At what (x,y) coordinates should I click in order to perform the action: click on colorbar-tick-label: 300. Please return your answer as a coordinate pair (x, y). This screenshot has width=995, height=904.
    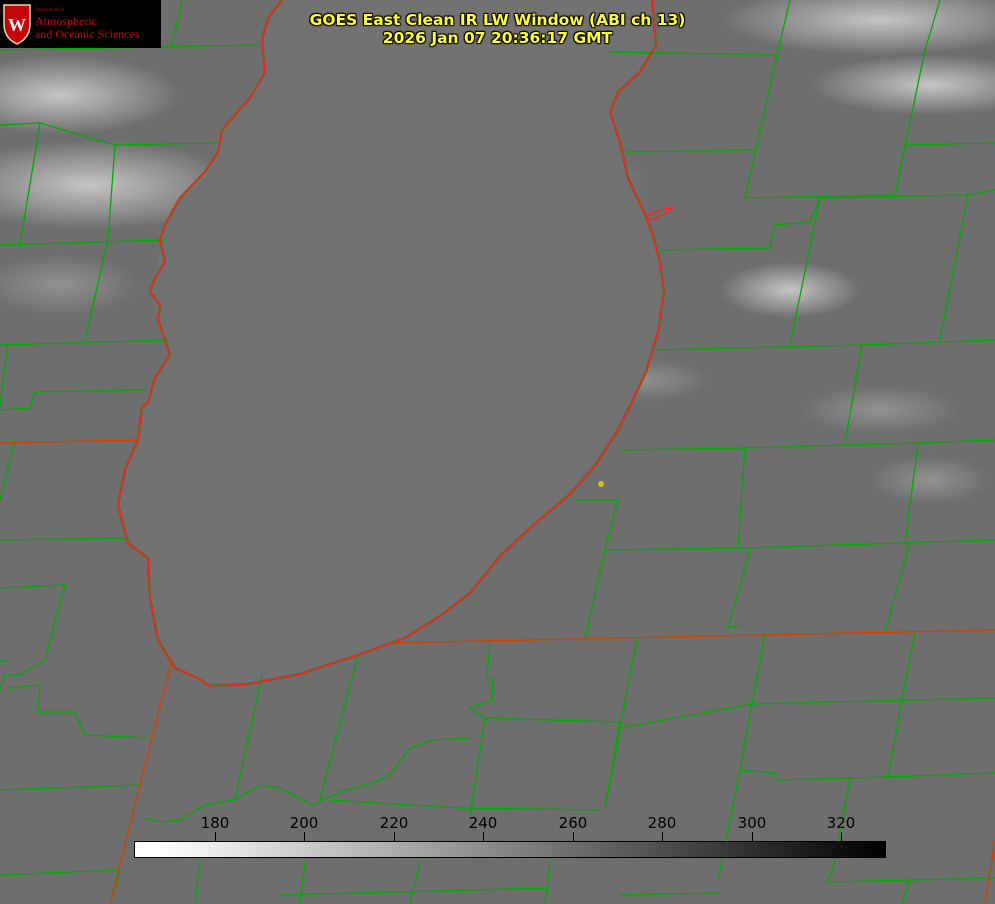
    Looking at the image, I should click on (752, 823).